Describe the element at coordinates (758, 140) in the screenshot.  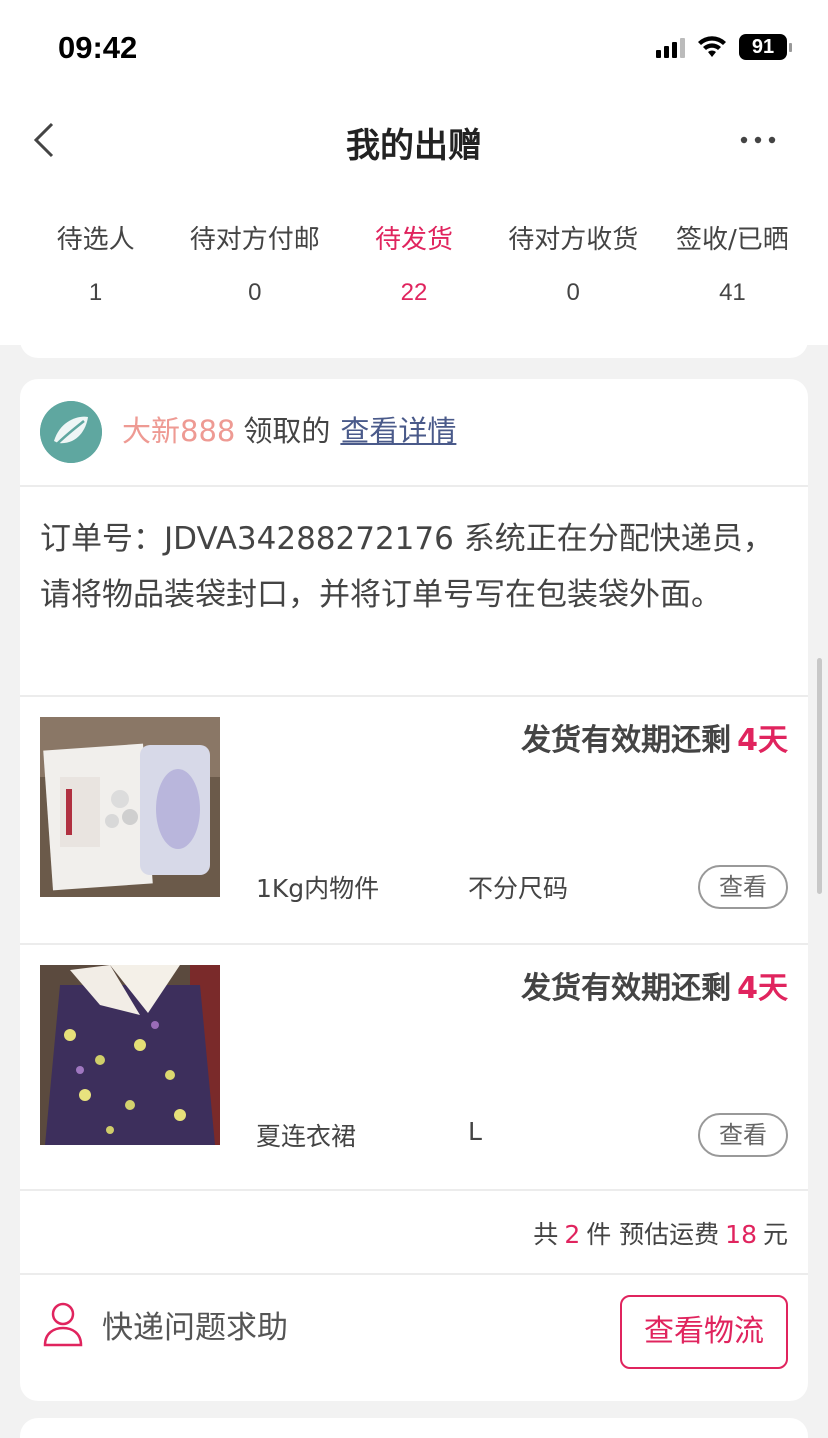
I see `more-icon` at that location.